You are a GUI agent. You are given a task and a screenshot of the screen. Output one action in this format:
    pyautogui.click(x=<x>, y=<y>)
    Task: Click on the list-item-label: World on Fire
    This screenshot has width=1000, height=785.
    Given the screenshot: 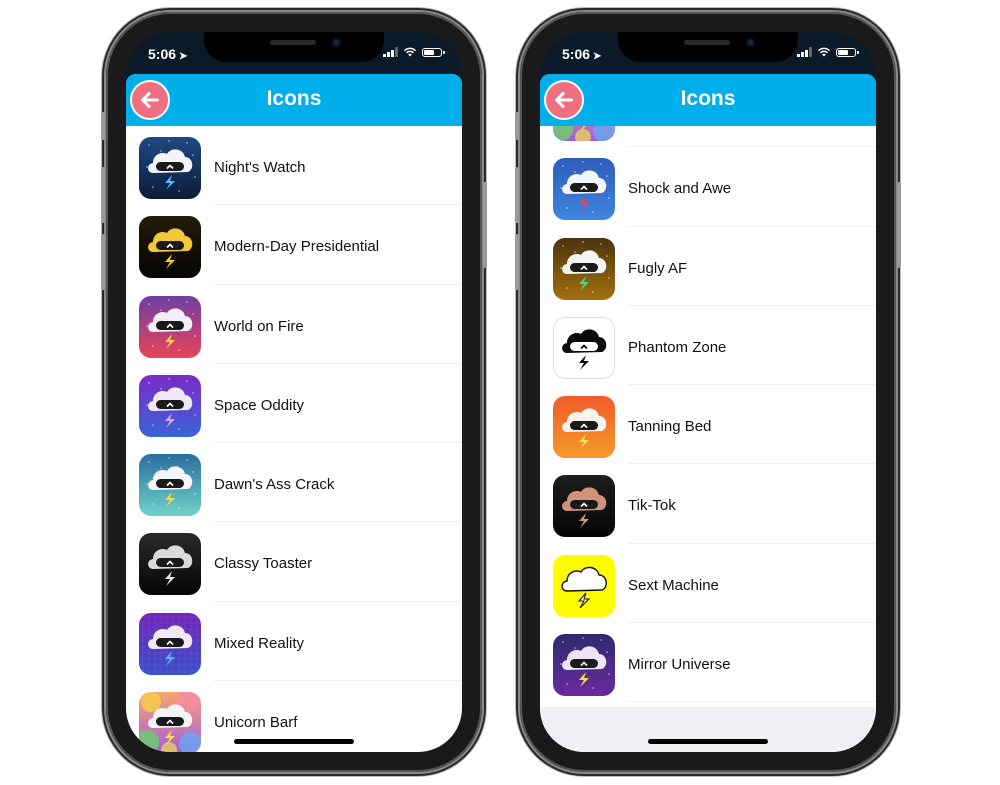 What is the action you would take?
    pyautogui.click(x=259, y=326)
    